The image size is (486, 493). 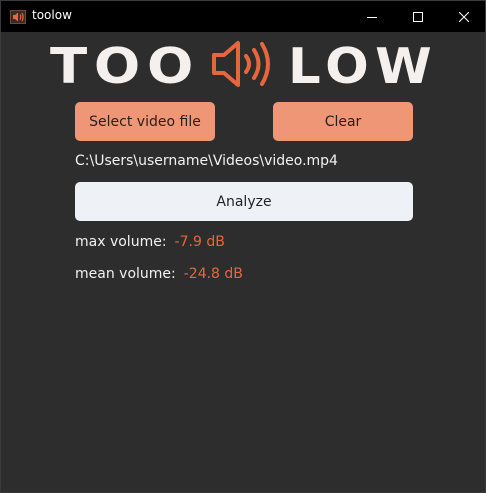 I want to click on logo-text-right: LOW, so click(x=363, y=64).